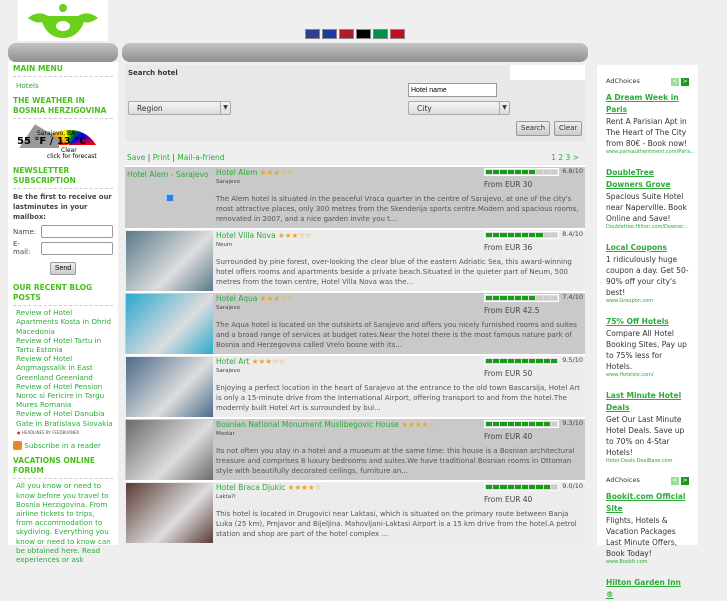 Image resolution: width=727 pixels, height=601 pixels. Describe the element at coordinates (572, 360) in the screenshot. I see `rating-value: 9.5/10` at that location.